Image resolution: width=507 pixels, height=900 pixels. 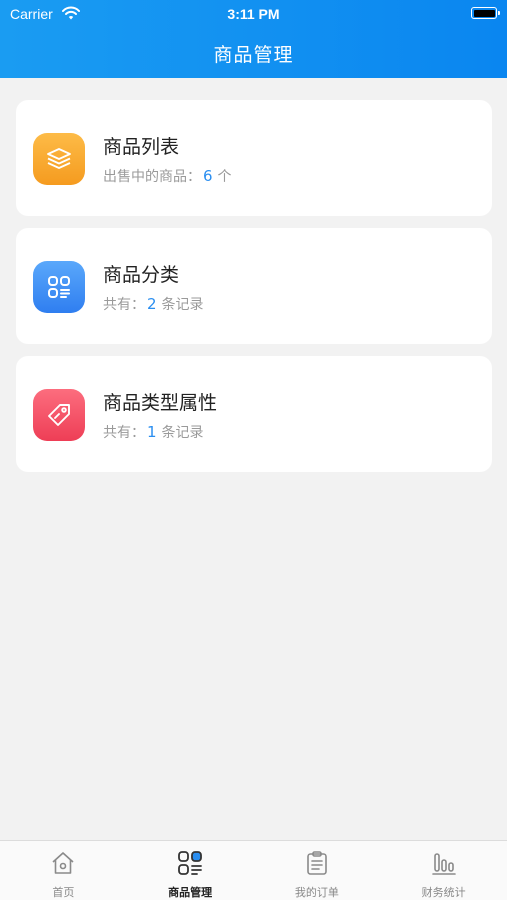 I want to click on card-subtitle: 共有： 1 条记录, so click(x=153, y=432).